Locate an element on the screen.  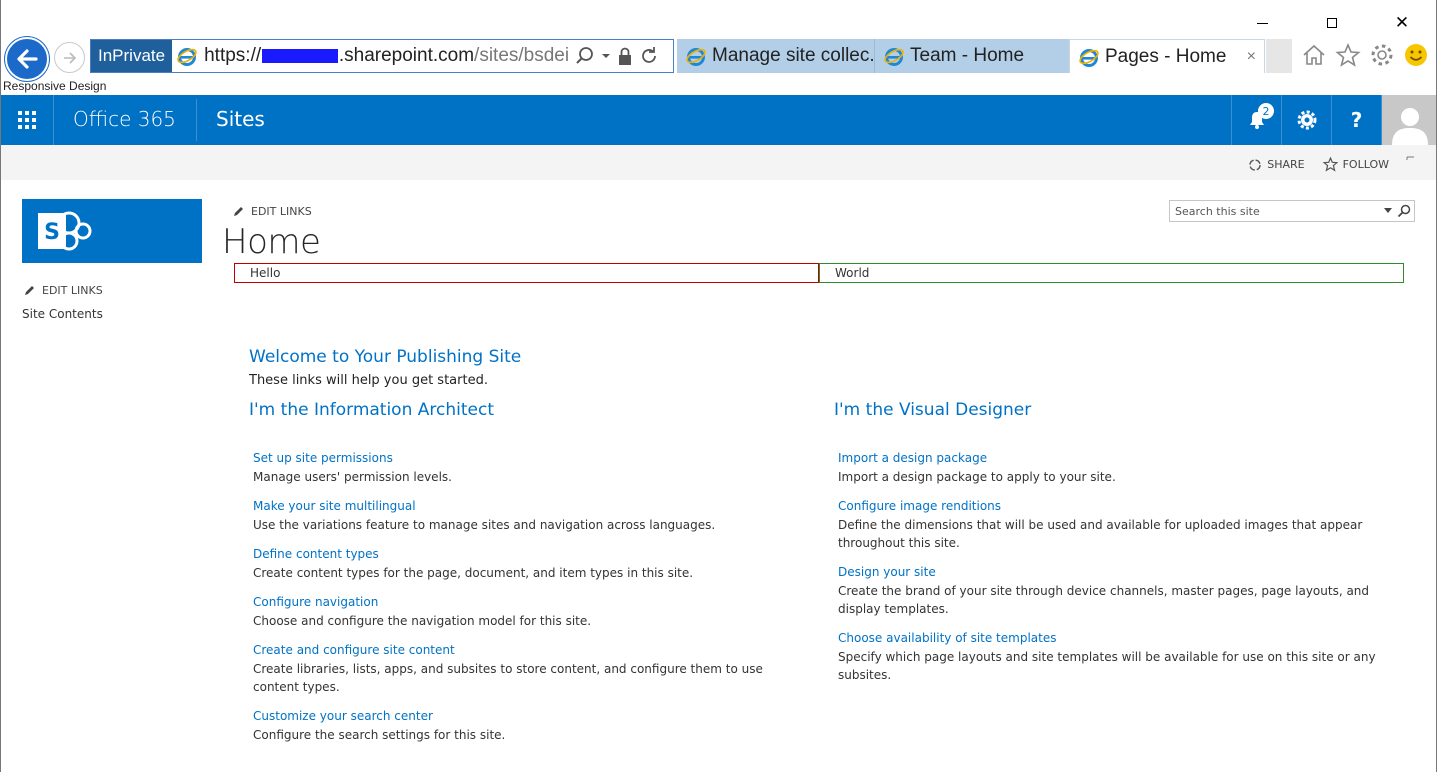
gear-icon is located at coordinates (1382, 55).